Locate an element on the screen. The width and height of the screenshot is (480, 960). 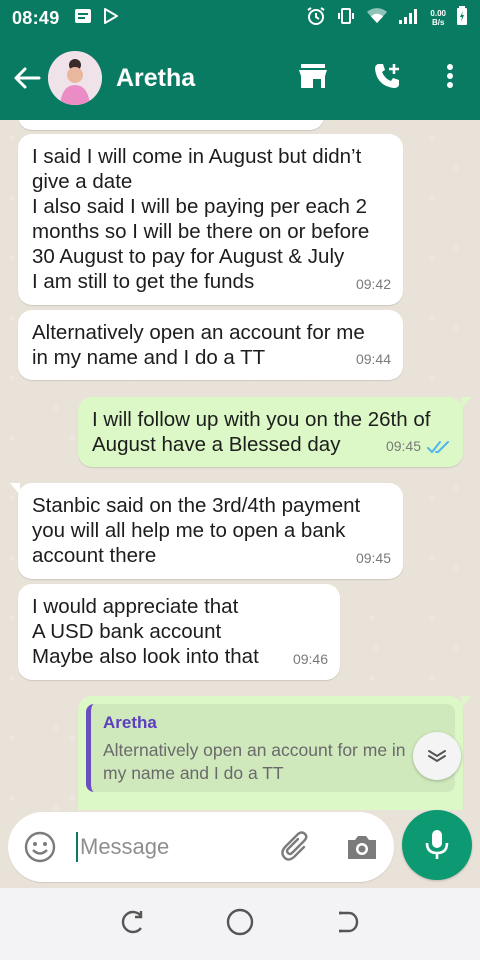
message-composer is located at coordinates (201, 847).